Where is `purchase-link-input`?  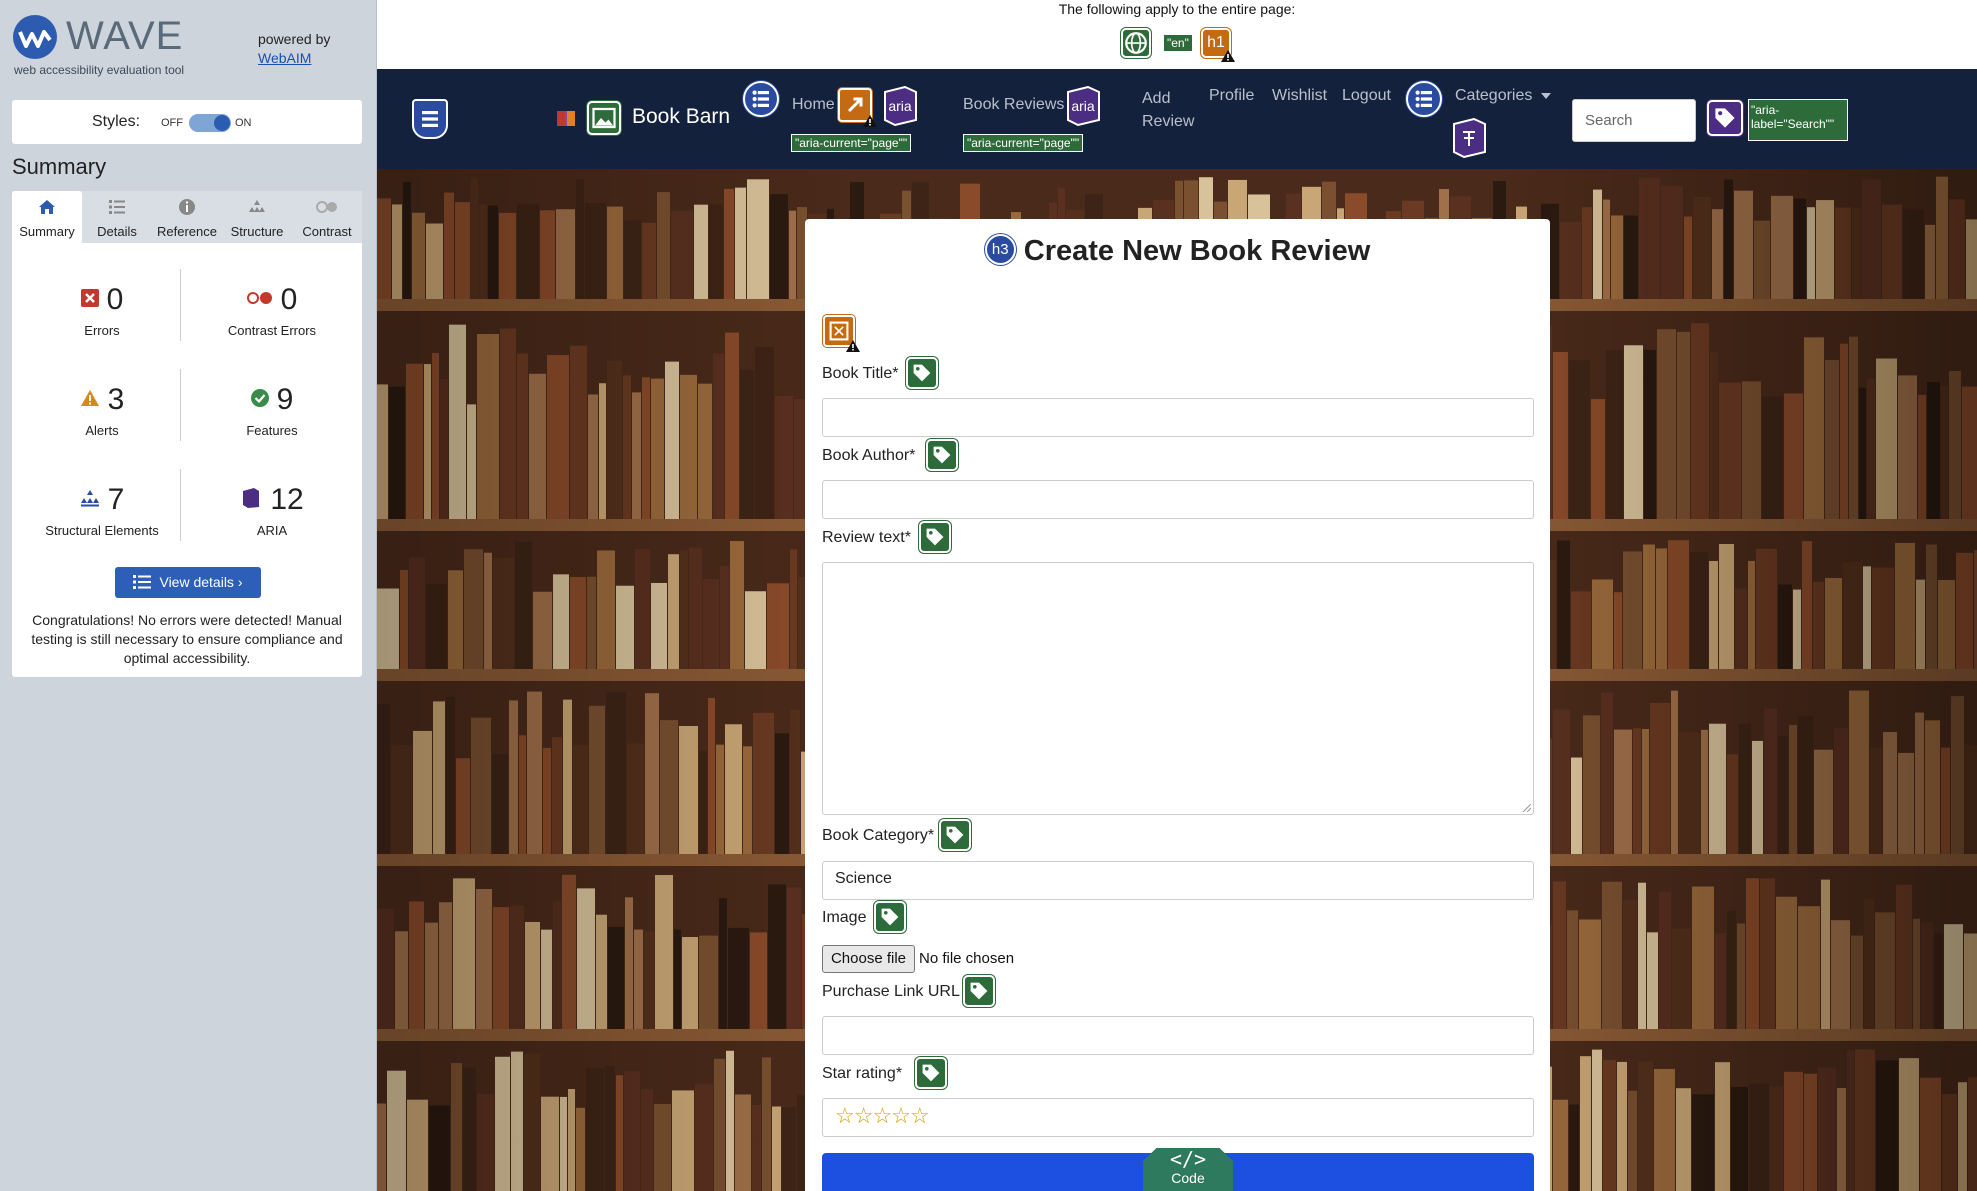 purchase-link-input is located at coordinates (1178, 1035).